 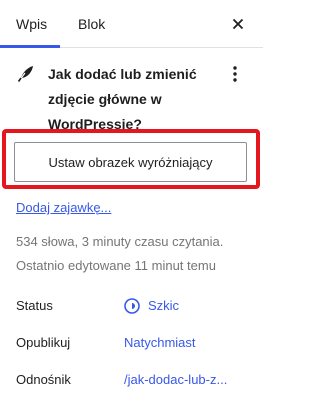 I want to click on set-featured-image-button: Ustaw obrazek wyróżniający, so click(x=130, y=162).